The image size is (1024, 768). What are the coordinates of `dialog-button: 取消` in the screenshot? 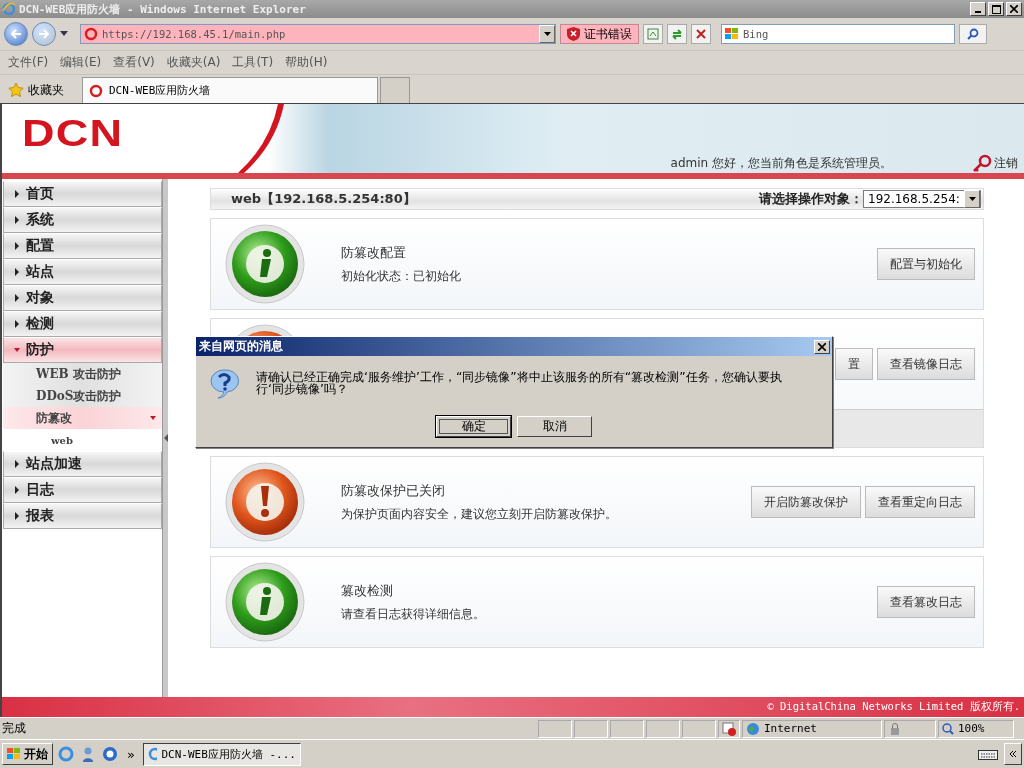 It's located at (554, 426).